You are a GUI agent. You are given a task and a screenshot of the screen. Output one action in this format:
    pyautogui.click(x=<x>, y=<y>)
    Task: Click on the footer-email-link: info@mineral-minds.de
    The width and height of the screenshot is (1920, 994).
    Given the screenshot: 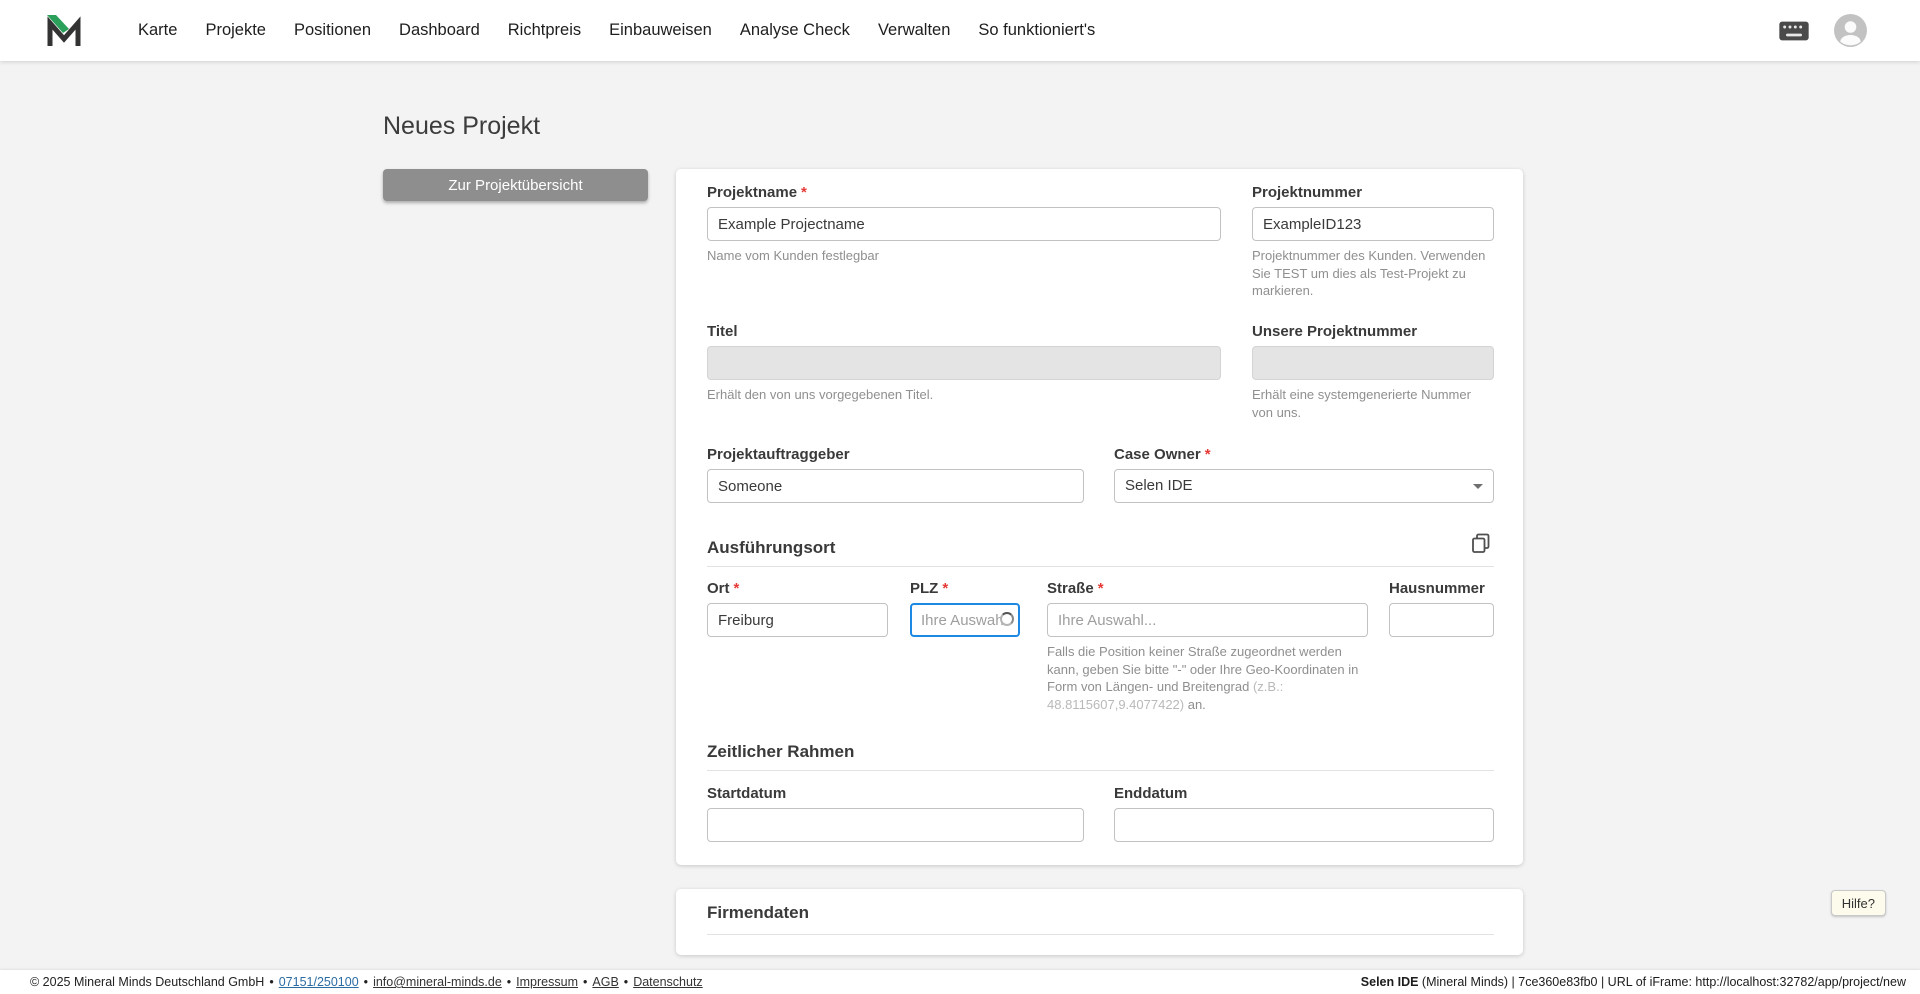 What is the action you would take?
    pyautogui.click(x=437, y=982)
    